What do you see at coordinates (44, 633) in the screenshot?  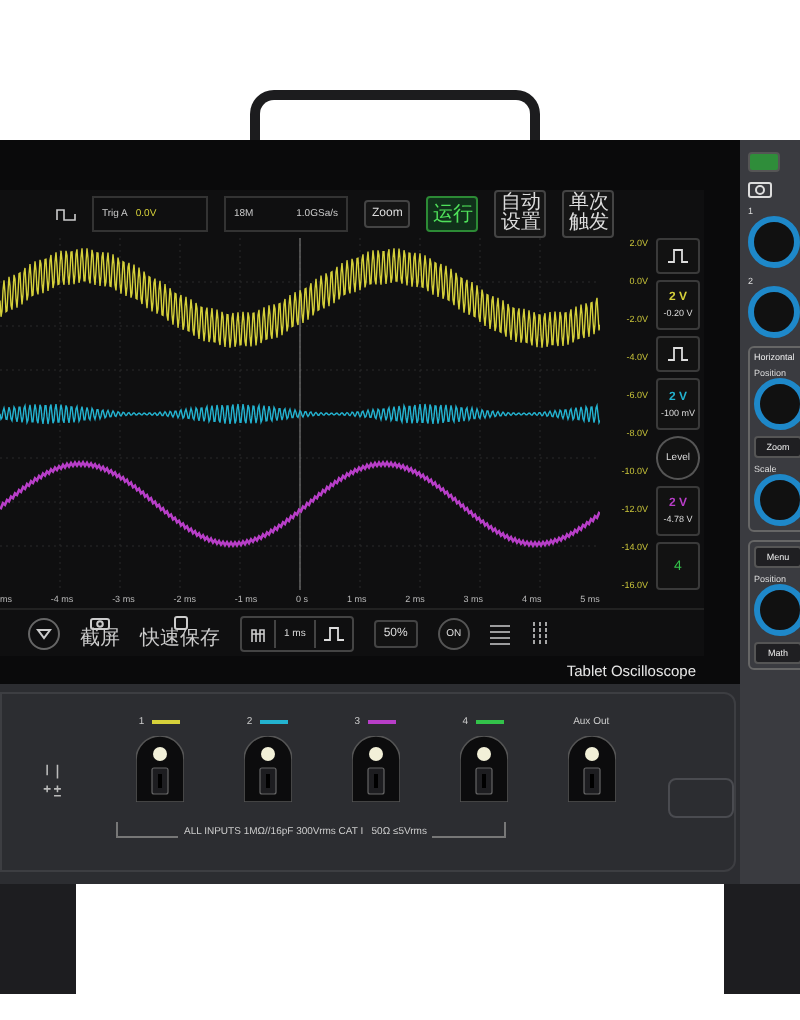 I see `filter-icon` at bounding box center [44, 633].